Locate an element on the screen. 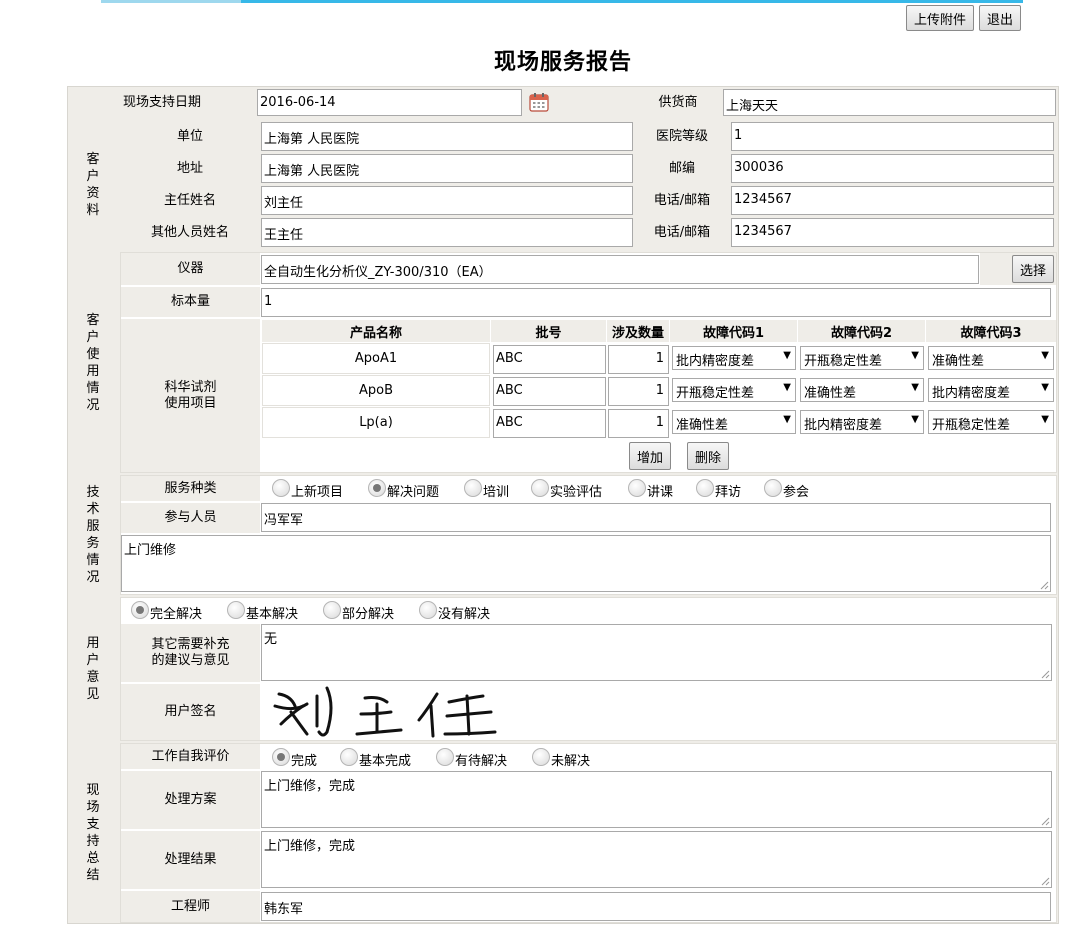 Image resolution: width=1071 pixels, height=934 pixels. service-type-lecture: 讲课 is located at coordinates (650, 489).